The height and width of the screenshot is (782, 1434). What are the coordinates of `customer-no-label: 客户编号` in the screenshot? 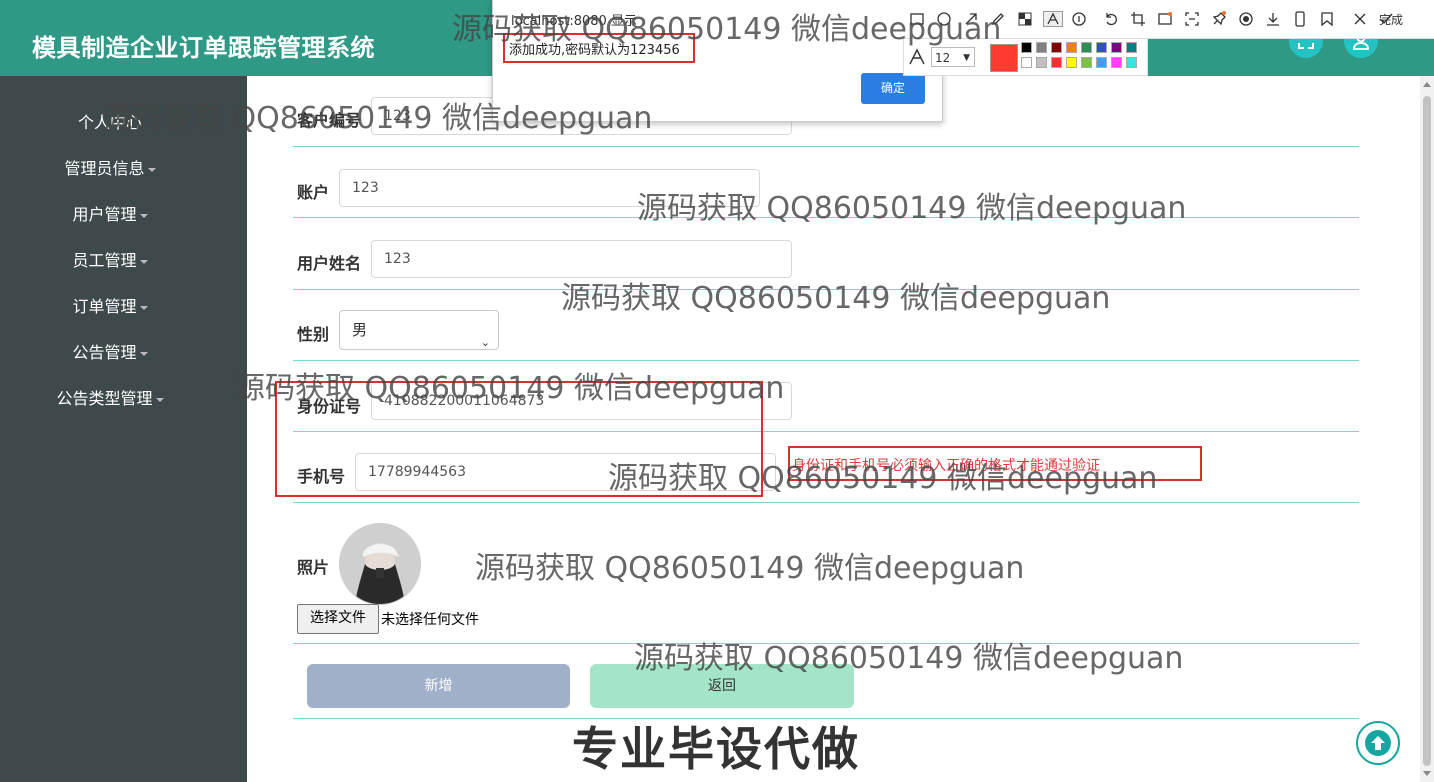 It's located at (329, 120).